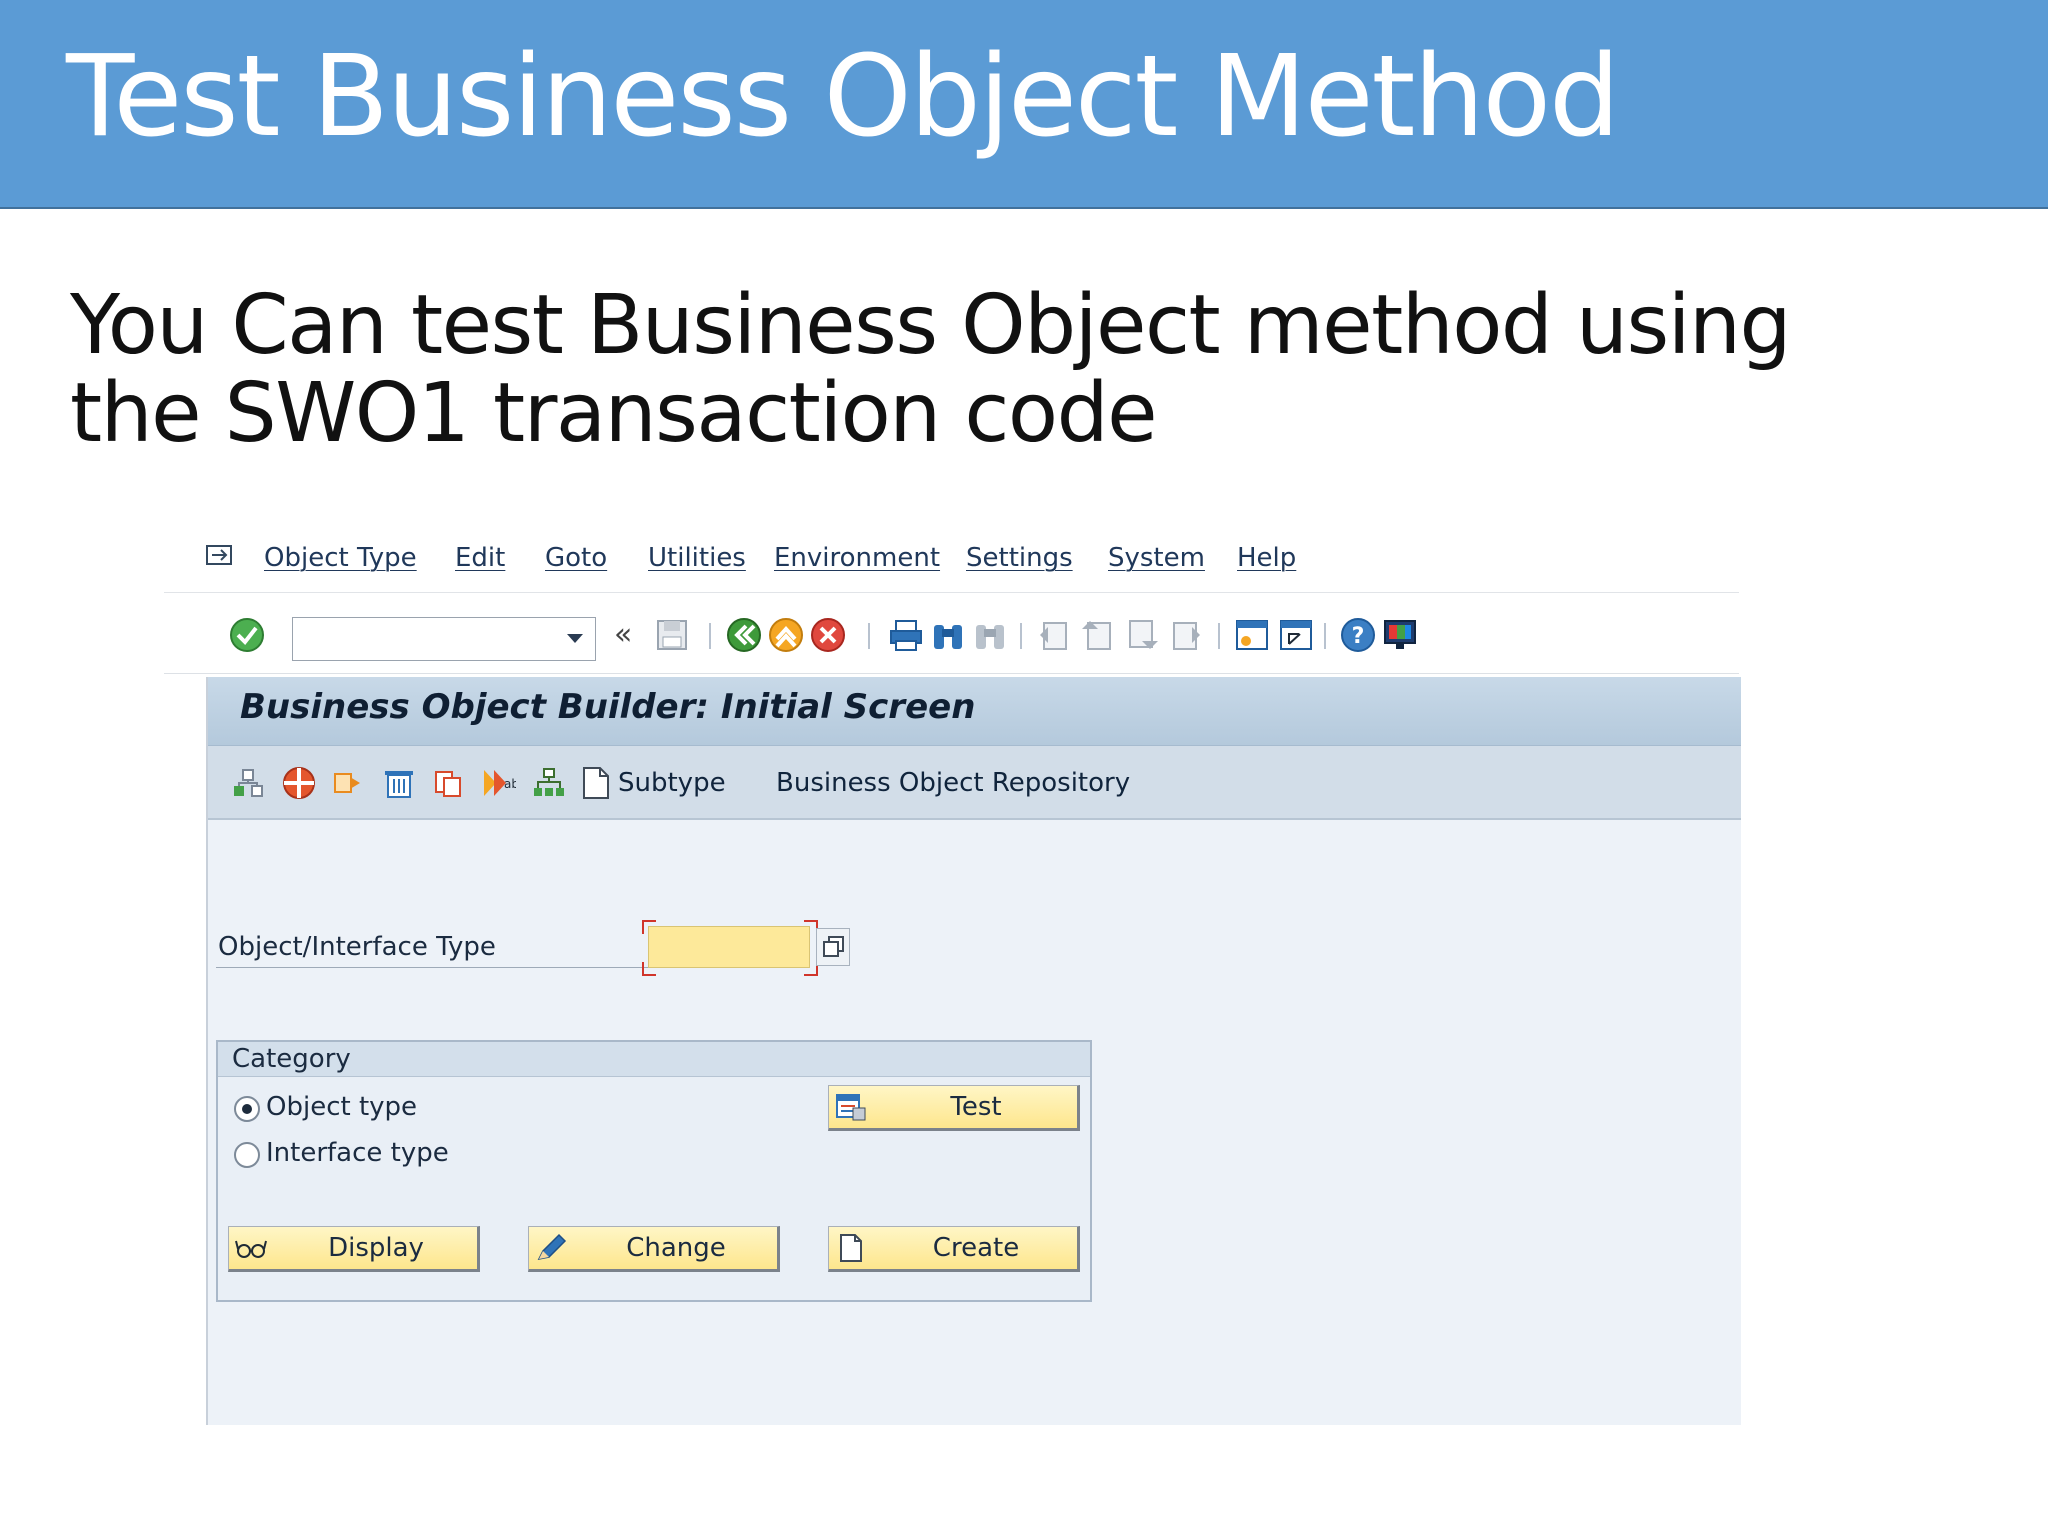  What do you see at coordinates (990, 635) in the screenshot?
I see `find-next-icon` at bounding box center [990, 635].